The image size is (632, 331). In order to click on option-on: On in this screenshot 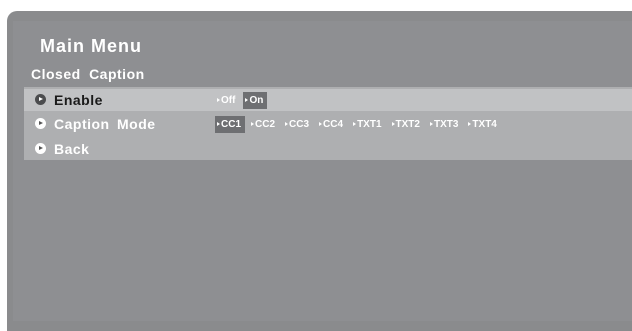, I will do `click(255, 100)`.